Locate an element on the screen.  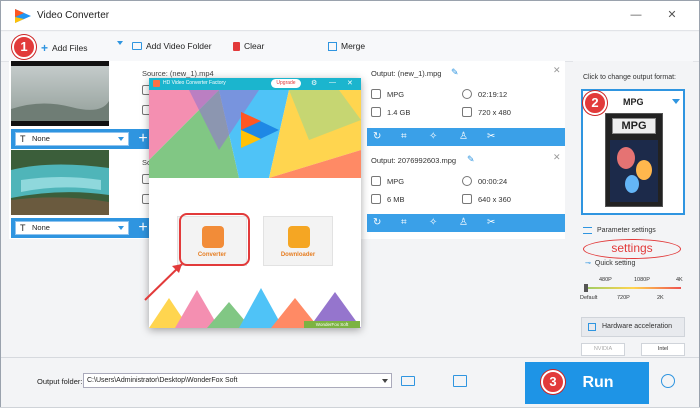
quality-slider is located at coordinates (633, 288).